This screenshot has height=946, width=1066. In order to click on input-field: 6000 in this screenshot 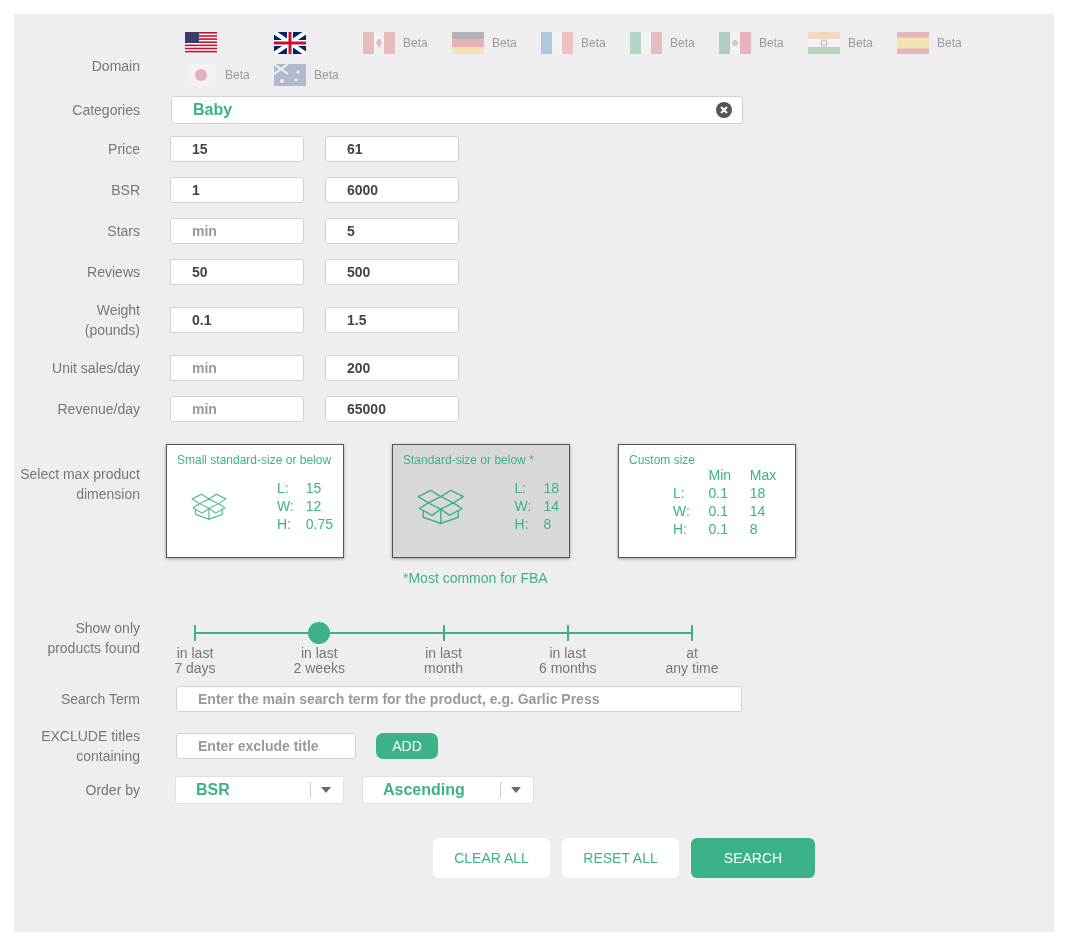, I will do `click(392, 190)`.